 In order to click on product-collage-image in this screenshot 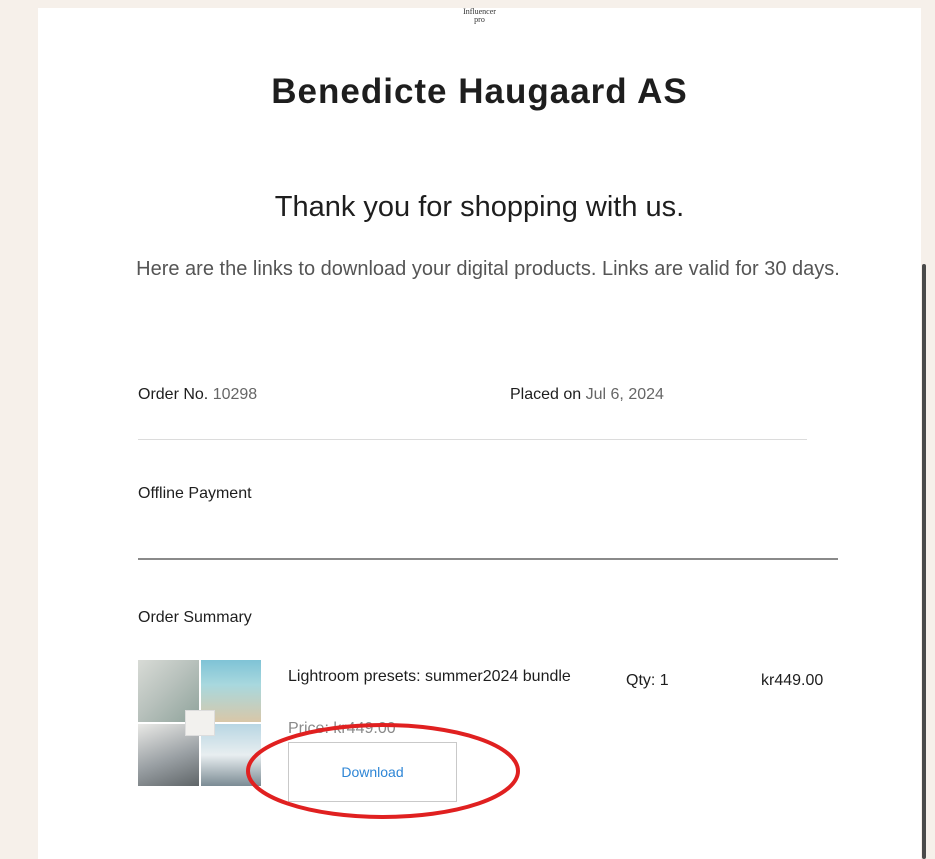, I will do `click(199, 723)`.